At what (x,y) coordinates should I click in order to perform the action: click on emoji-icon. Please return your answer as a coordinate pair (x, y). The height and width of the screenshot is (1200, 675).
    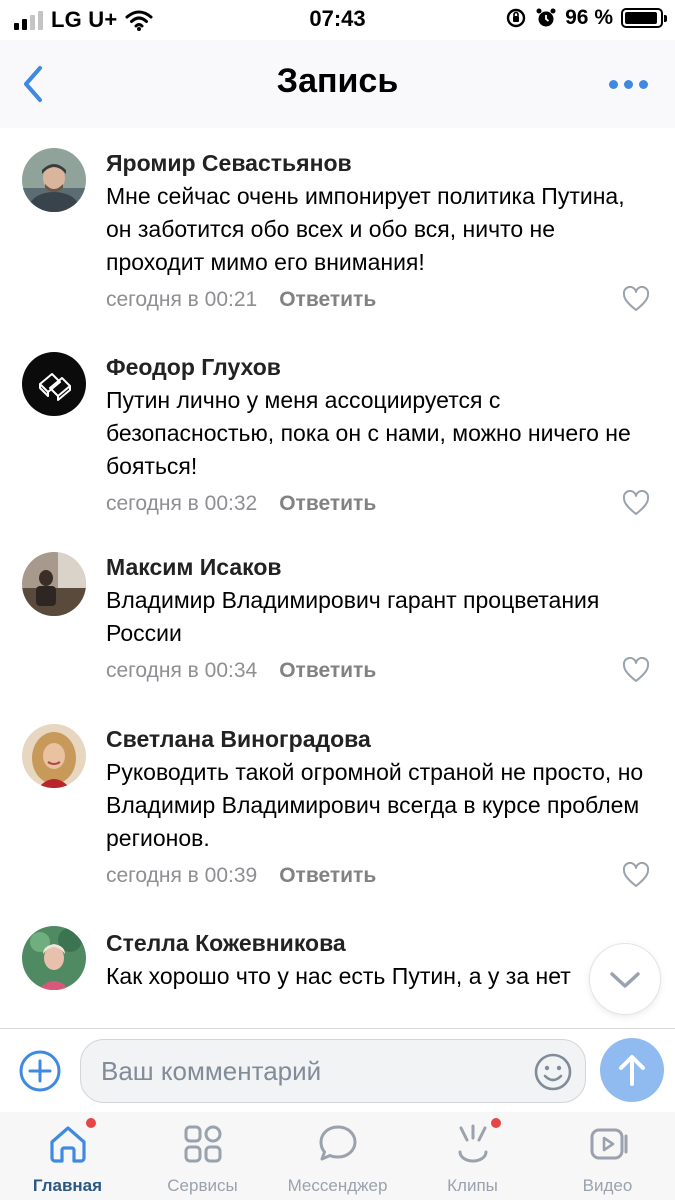
    Looking at the image, I should click on (553, 1072).